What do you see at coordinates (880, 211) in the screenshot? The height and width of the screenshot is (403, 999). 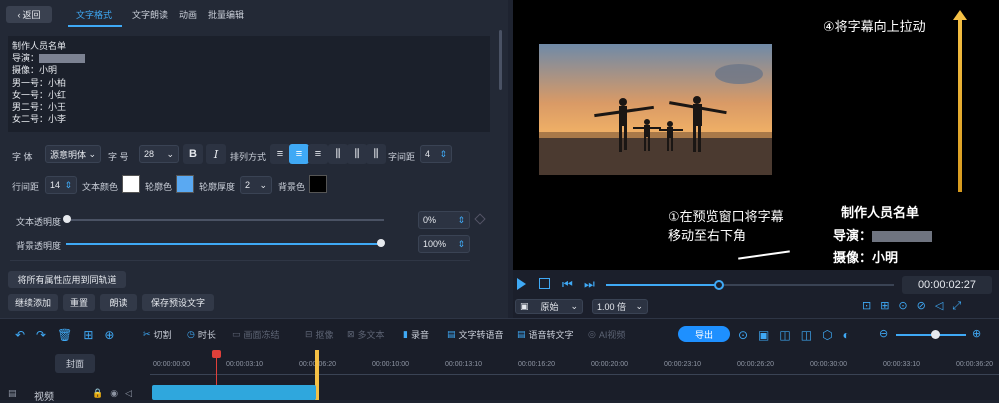 I see `preview-subtitle-title: 制作人员名单` at bounding box center [880, 211].